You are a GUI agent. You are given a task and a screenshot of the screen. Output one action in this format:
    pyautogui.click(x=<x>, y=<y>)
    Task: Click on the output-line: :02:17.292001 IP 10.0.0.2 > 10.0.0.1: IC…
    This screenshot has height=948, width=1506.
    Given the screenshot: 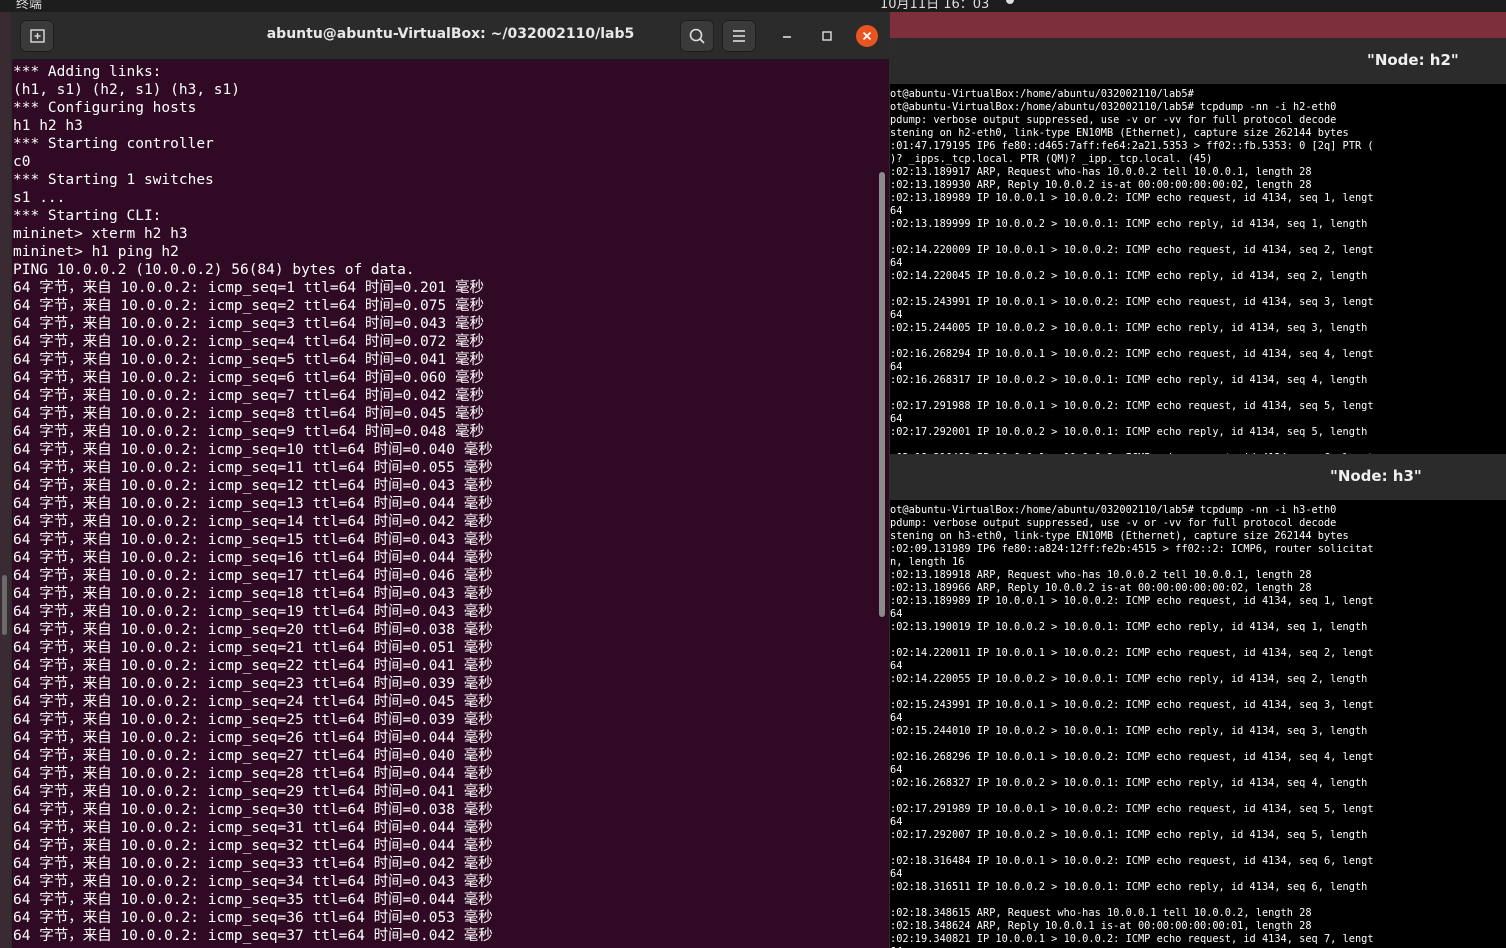 What is the action you would take?
    pyautogui.click(x=1129, y=432)
    